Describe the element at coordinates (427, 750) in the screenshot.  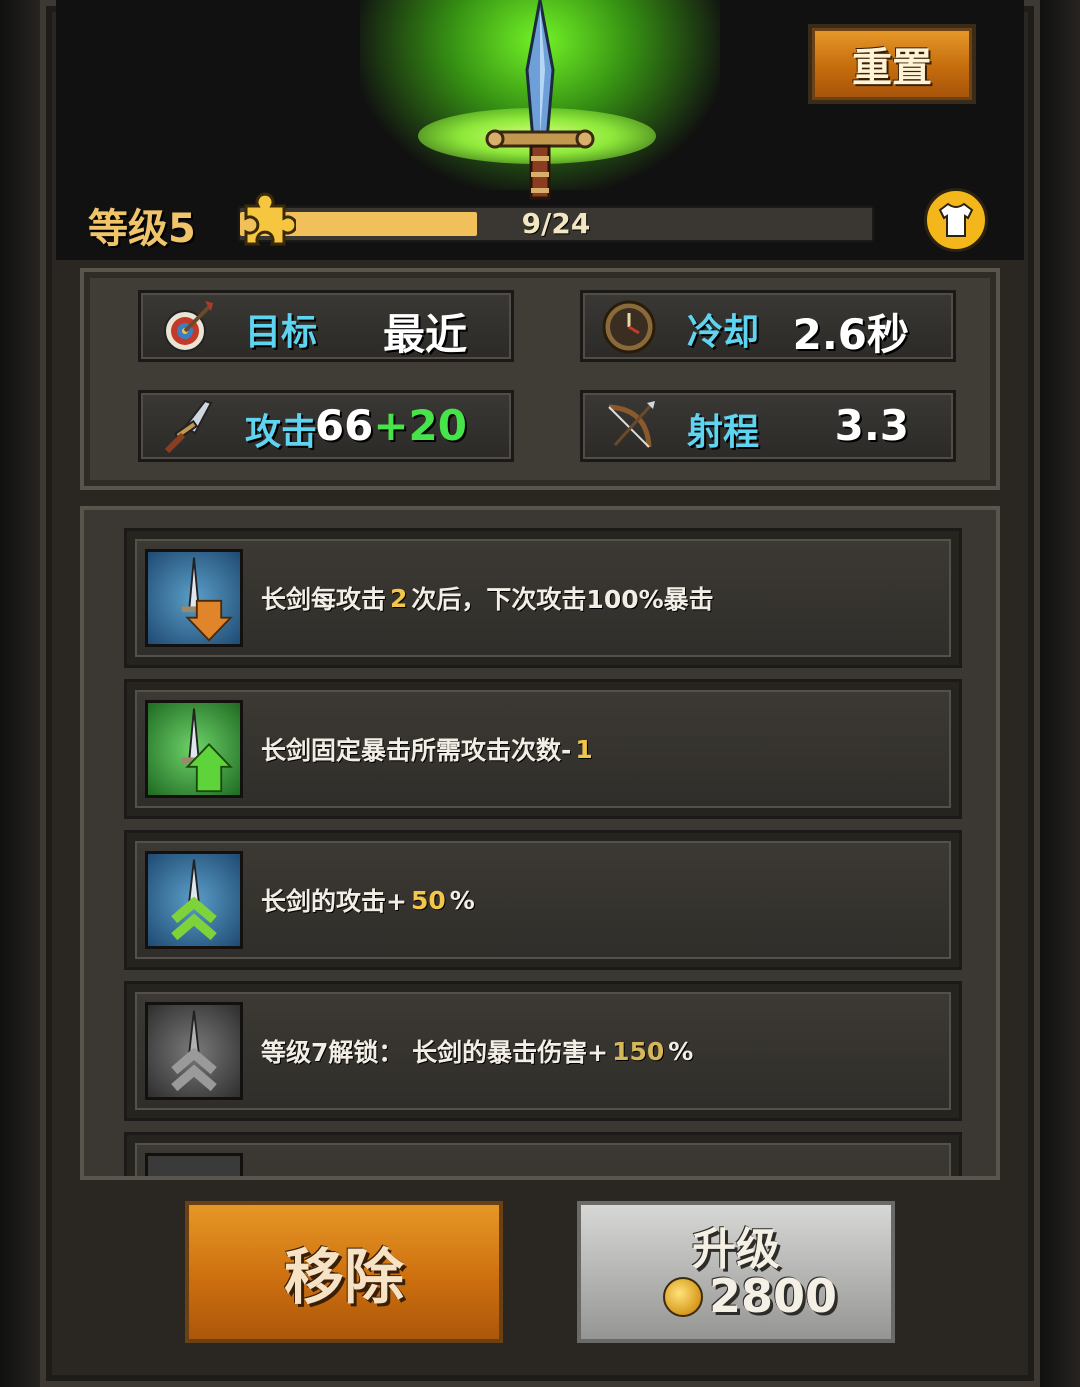
I see `skill-description: 长剑固定暴击所需攻击次数- 1` at that location.